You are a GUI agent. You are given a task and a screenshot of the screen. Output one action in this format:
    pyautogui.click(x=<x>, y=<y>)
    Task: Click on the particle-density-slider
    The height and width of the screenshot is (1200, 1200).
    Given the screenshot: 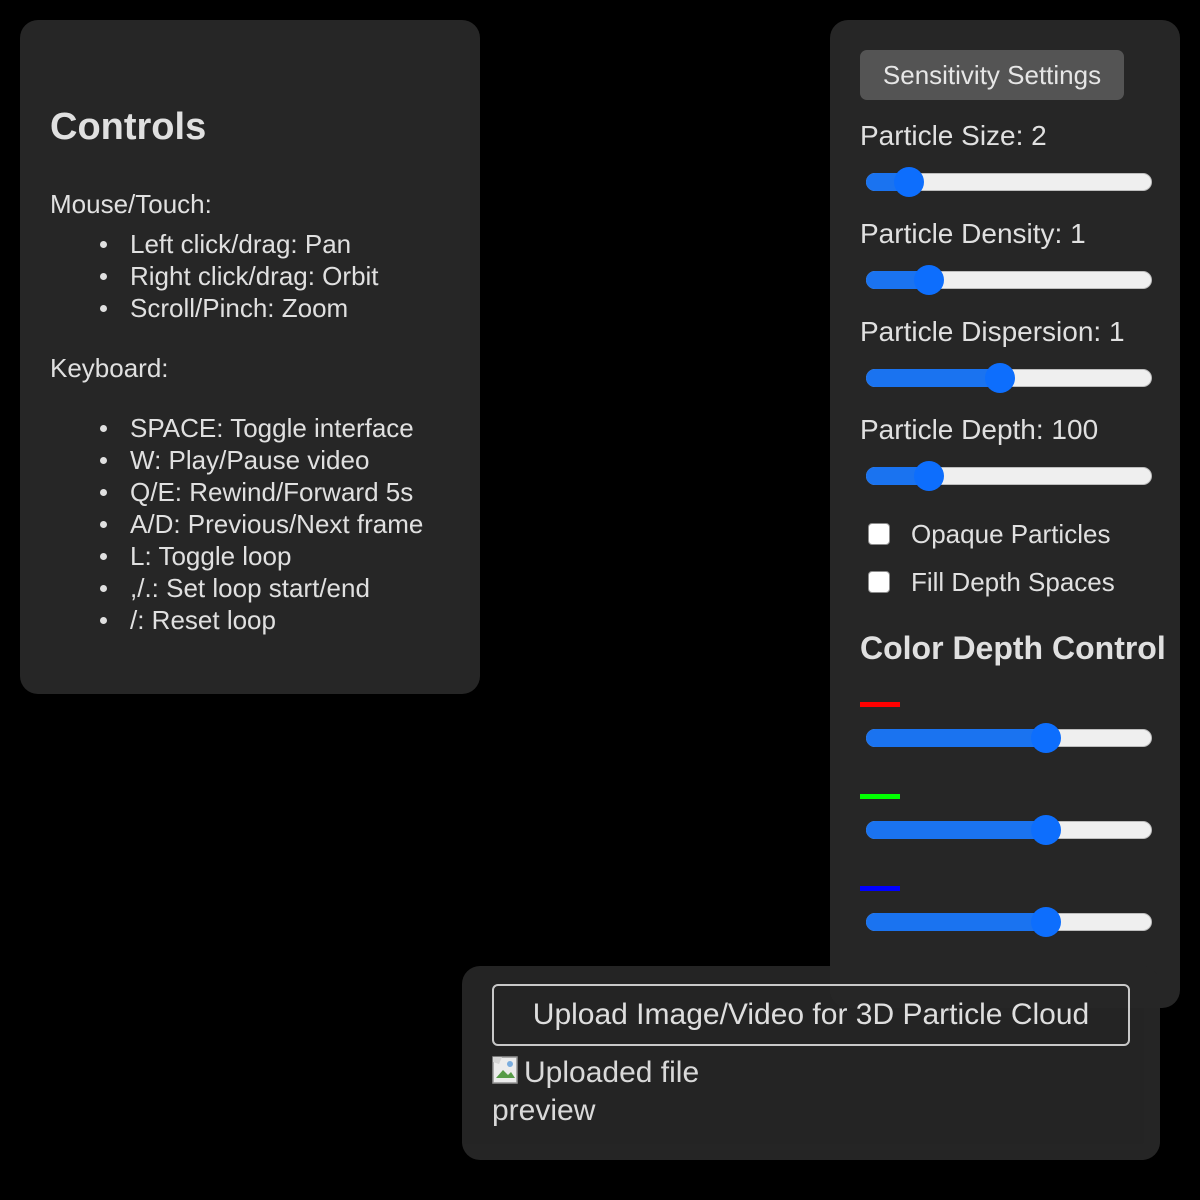 What is the action you would take?
    pyautogui.click(x=1009, y=280)
    